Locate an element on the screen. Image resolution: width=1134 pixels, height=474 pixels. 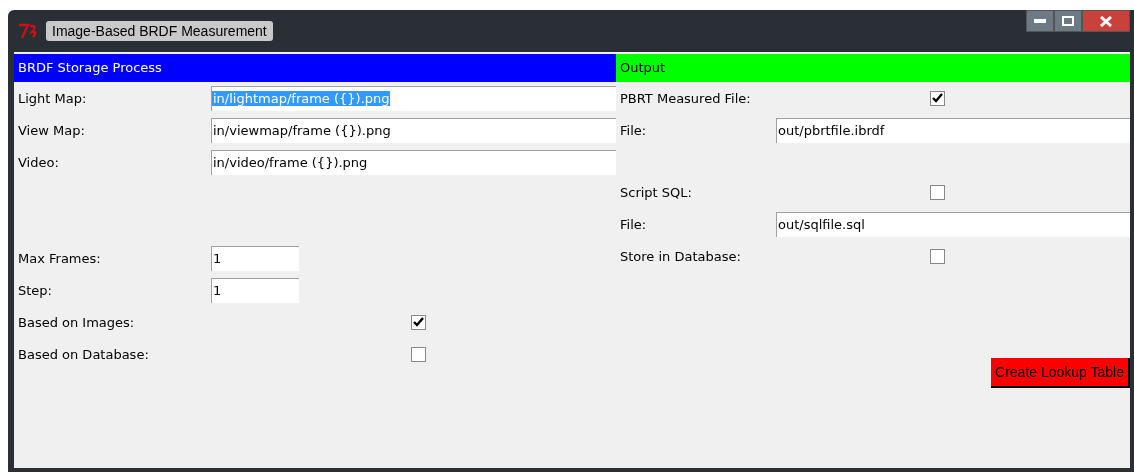
minimize-icon is located at coordinates (1040, 21).